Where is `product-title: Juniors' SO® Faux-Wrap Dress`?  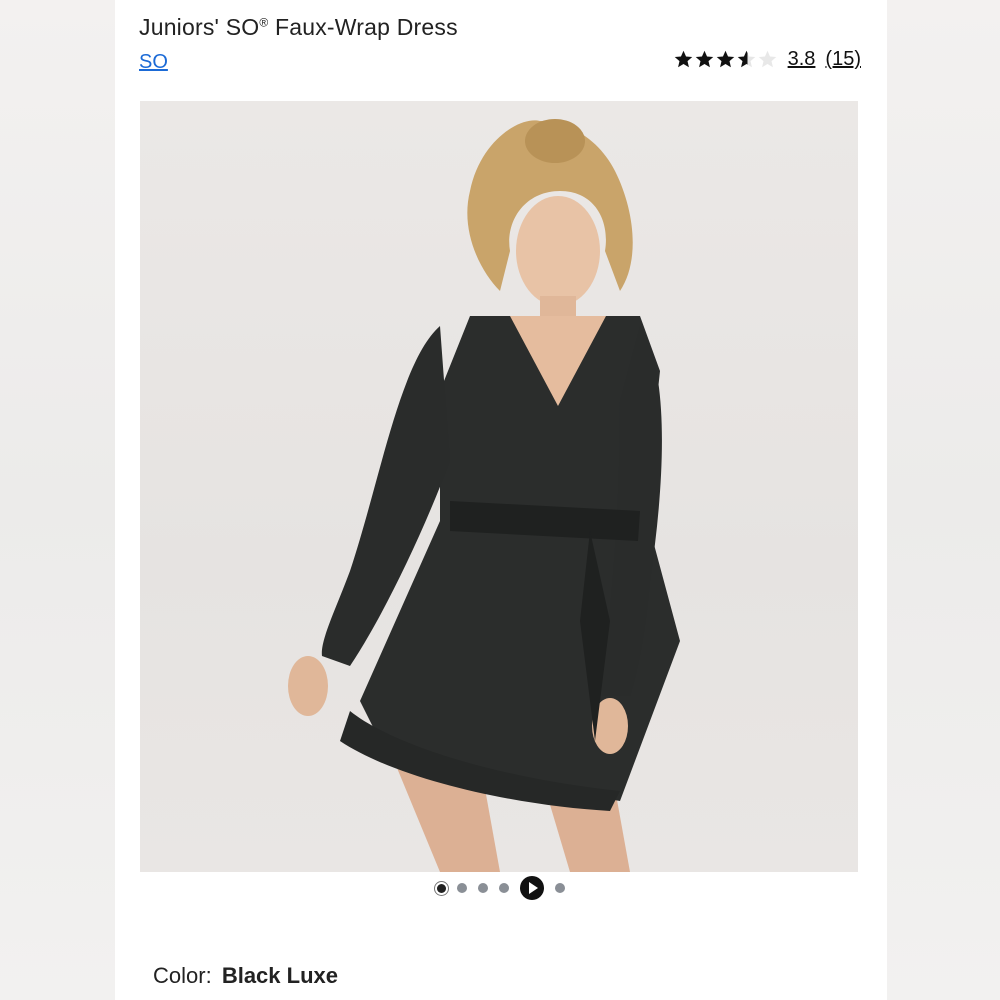 product-title: Juniors' SO® Faux-Wrap Dress is located at coordinates (298, 27).